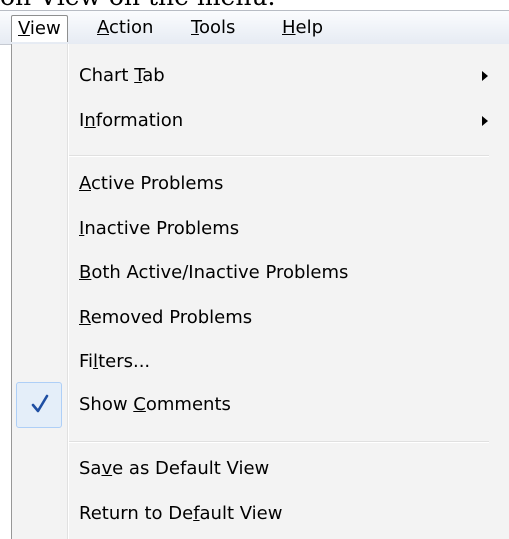 The height and width of the screenshot is (539, 509). What do you see at coordinates (174, 469) in the screenshot?
I see `menu-item-save-as-default-view: Save as Default View` at bounding box center [174, 469].